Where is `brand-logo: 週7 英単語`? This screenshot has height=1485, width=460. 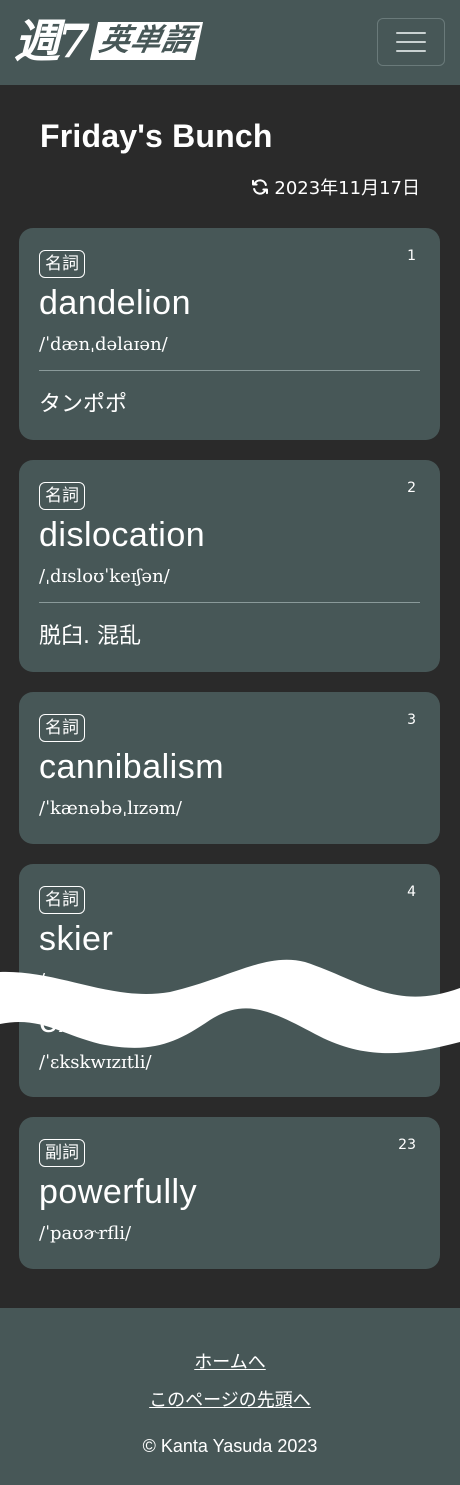
brand-logo: 週7 英単語 is located at coordinates (109, 41).